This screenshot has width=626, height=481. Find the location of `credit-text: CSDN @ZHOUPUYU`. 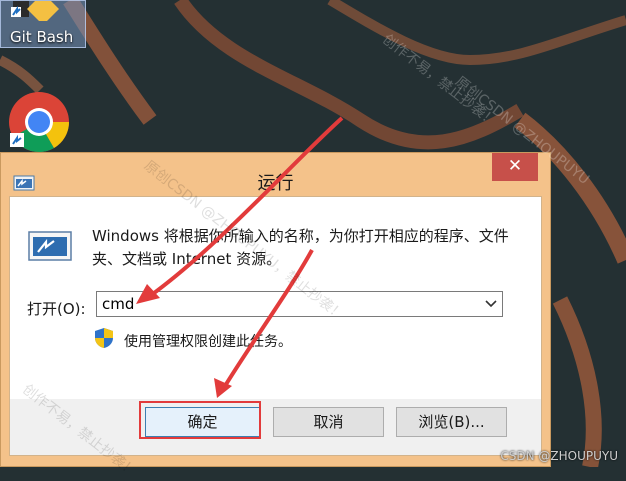

credit-text: CSDN @ZHOUPUYU is located at coordinates (559, 456).